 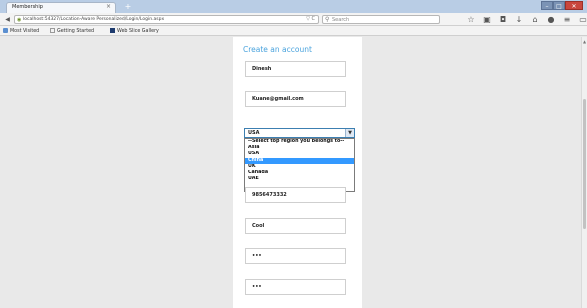 I want to click on bookmark-getting-started: Getting Started, so click(x=72, y=31).